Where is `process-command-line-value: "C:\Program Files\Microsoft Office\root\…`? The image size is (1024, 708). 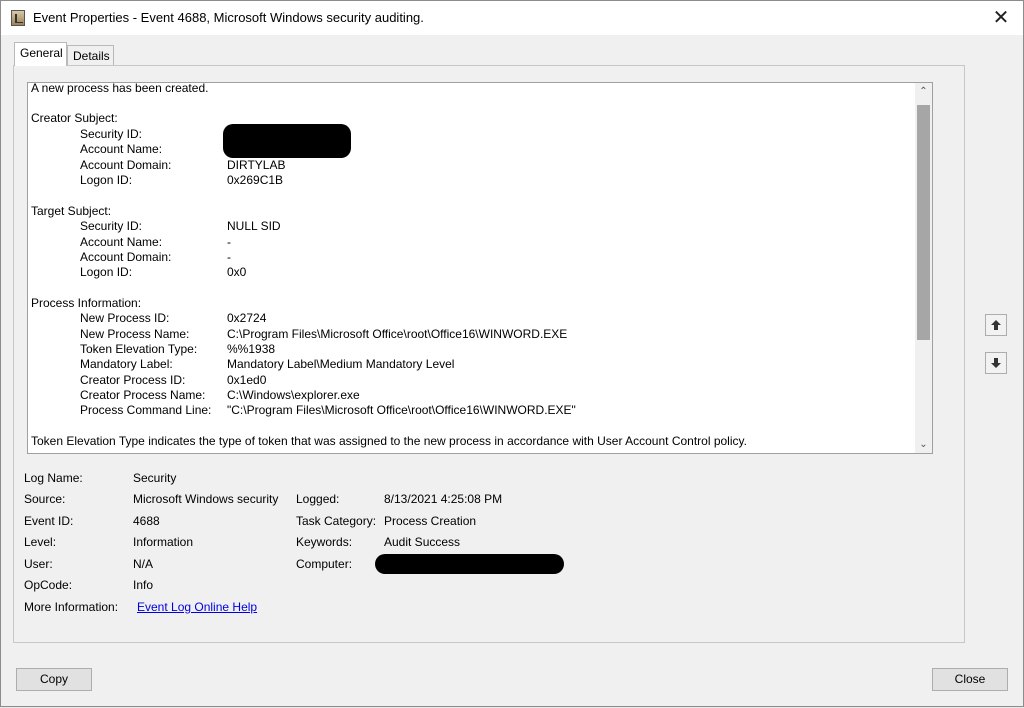 process-command-line-value: "C:\Program Files\Microsoft Office\root\… is located at coordinates (401, 410).